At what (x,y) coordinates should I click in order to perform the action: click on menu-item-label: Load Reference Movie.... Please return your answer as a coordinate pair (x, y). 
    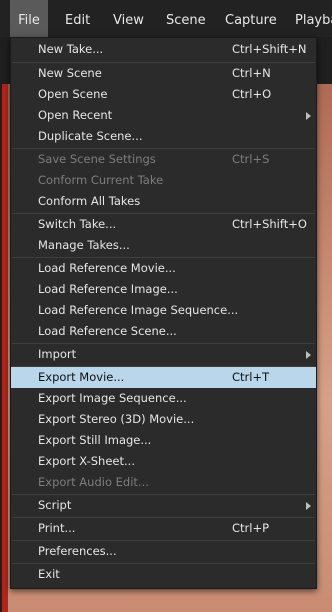
    Looking at the image, I should click on (107, 268).